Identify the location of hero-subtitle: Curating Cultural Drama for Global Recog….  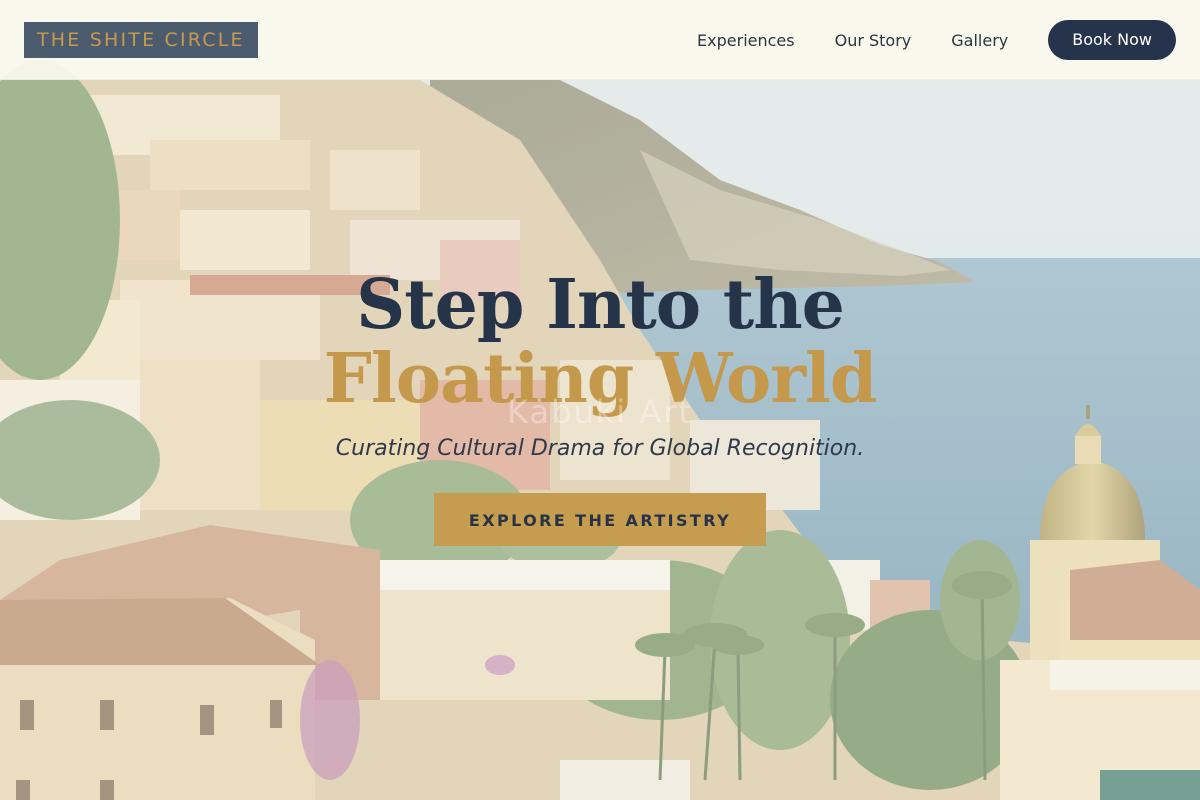
(600, 448).